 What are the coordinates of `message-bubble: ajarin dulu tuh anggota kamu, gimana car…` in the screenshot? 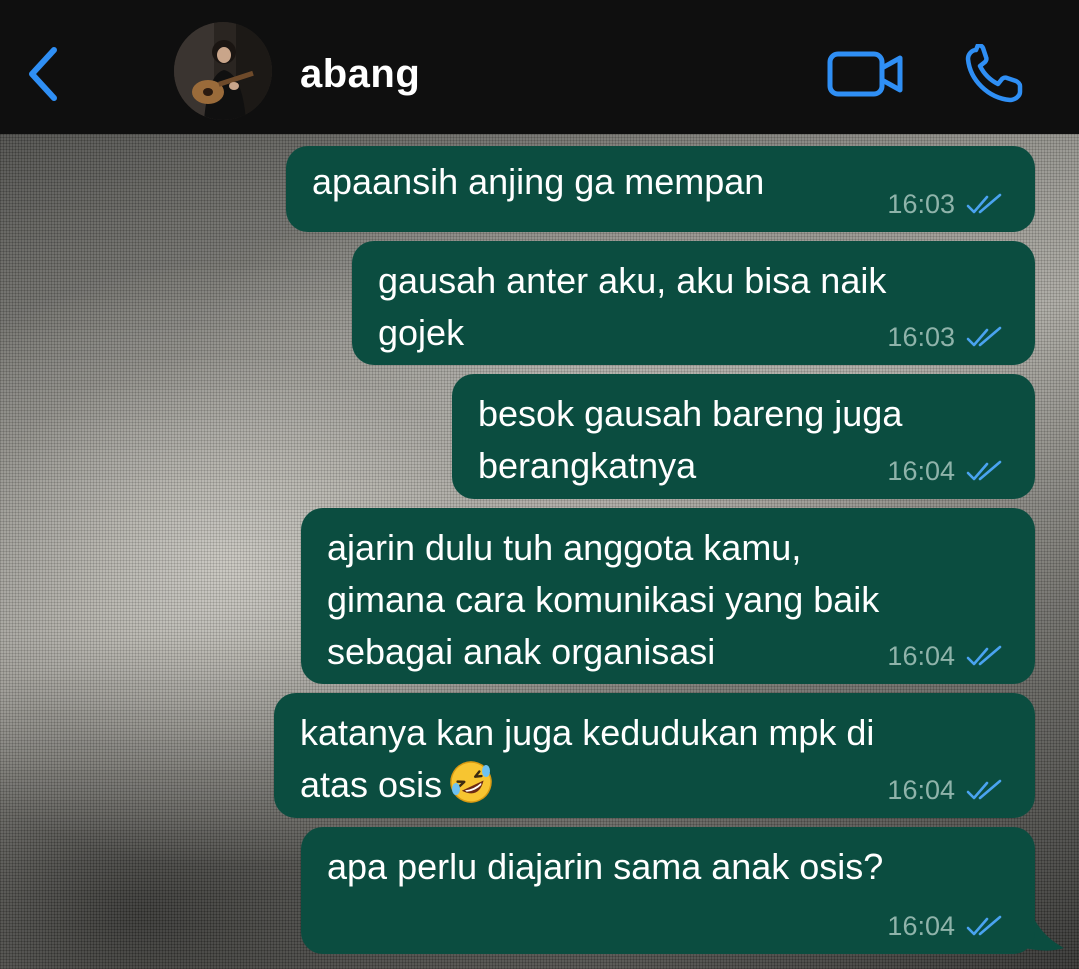 It's located at (668, 596).